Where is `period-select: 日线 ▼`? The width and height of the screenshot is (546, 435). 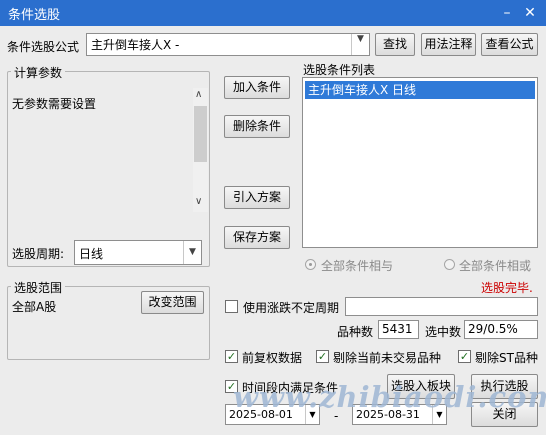 period-select: 日线 ▼ is located at coordinates (138, 252).